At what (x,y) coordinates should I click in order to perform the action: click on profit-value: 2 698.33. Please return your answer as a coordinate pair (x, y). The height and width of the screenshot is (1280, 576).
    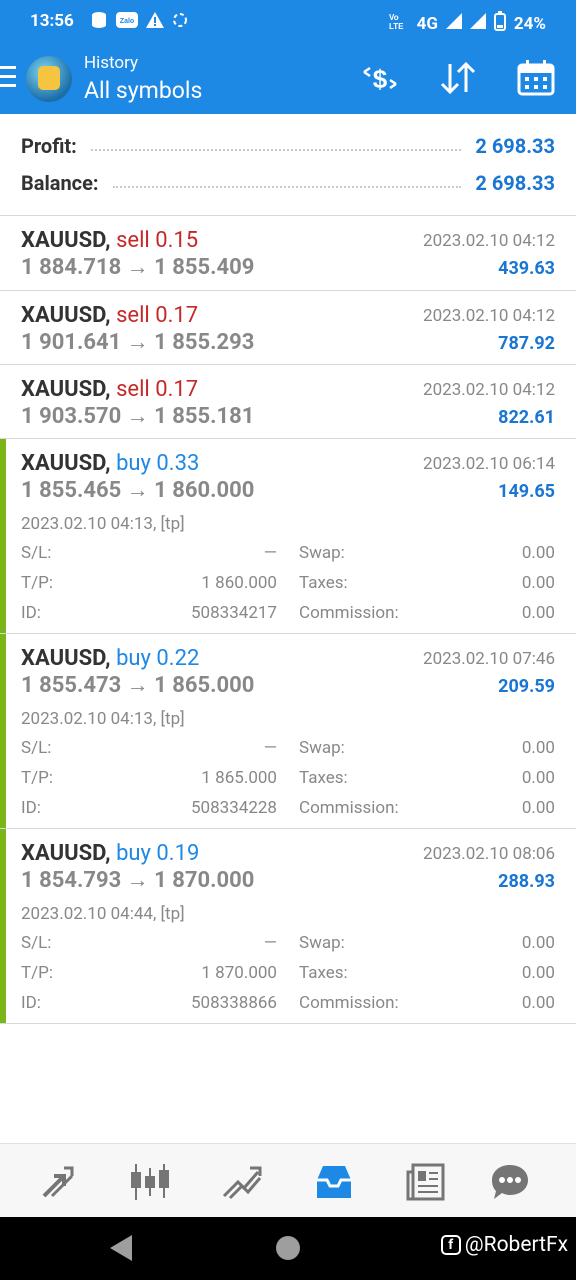
    Looking at the image, I should click on (515, 146).